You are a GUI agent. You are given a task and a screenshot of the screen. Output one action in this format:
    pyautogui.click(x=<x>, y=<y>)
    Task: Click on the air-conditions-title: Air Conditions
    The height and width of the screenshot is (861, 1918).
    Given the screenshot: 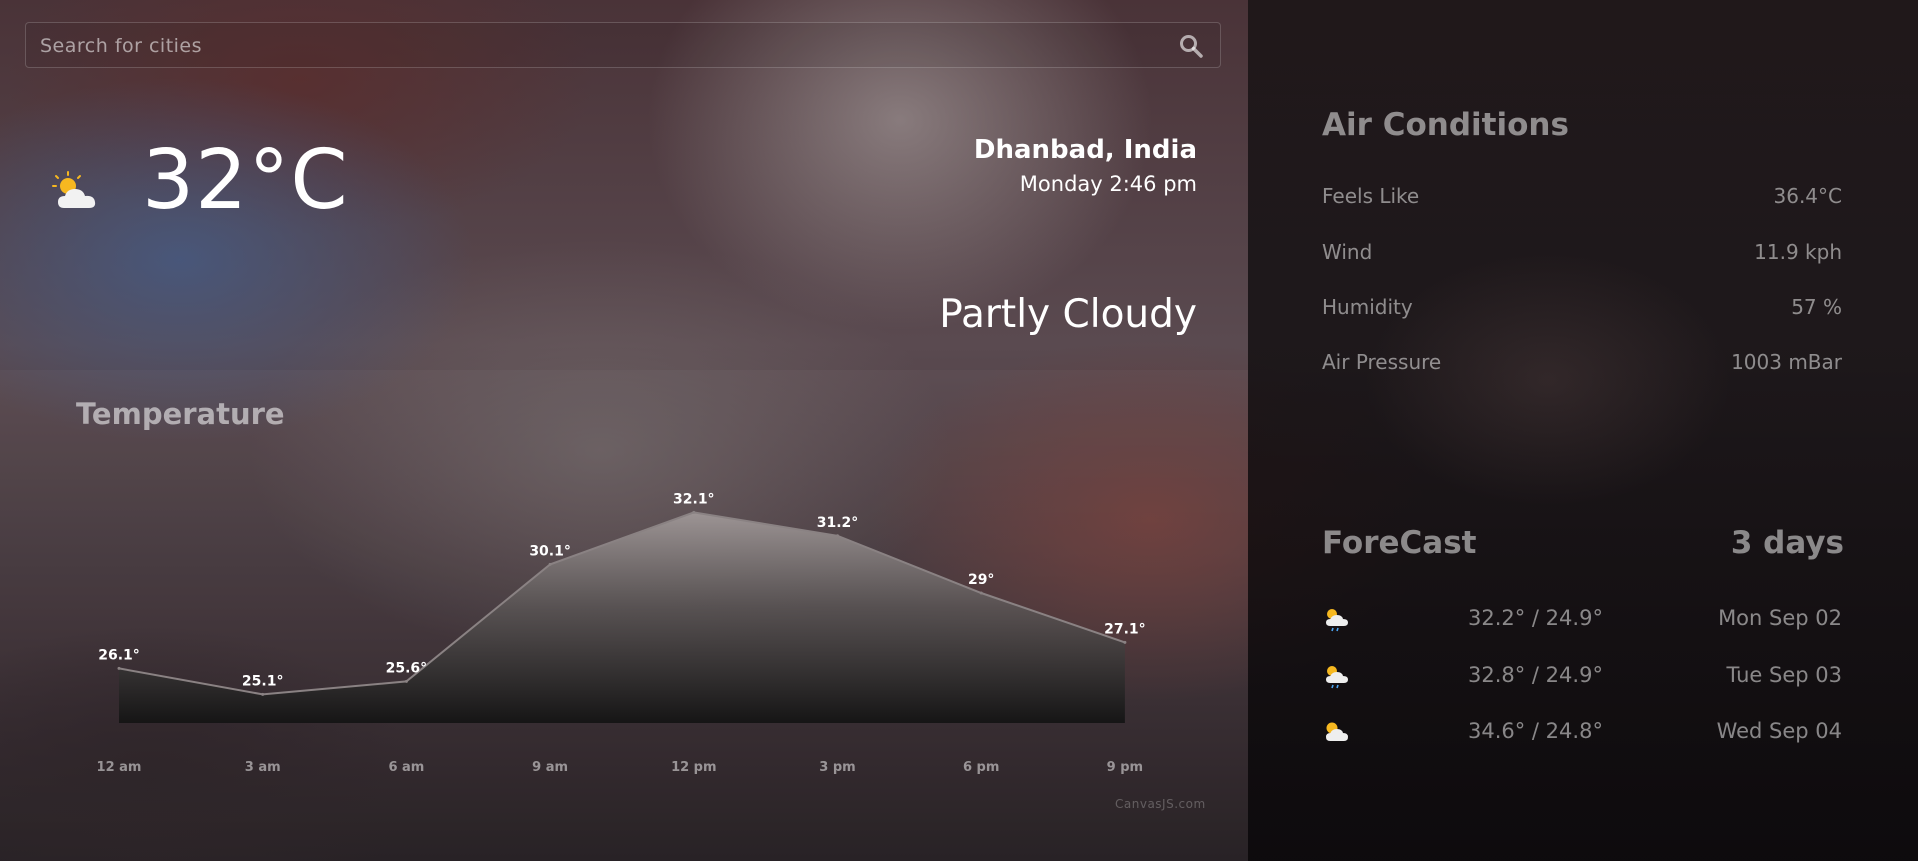 What is the action you would take?
    pyautogui.click(x=1445, y=125)
    